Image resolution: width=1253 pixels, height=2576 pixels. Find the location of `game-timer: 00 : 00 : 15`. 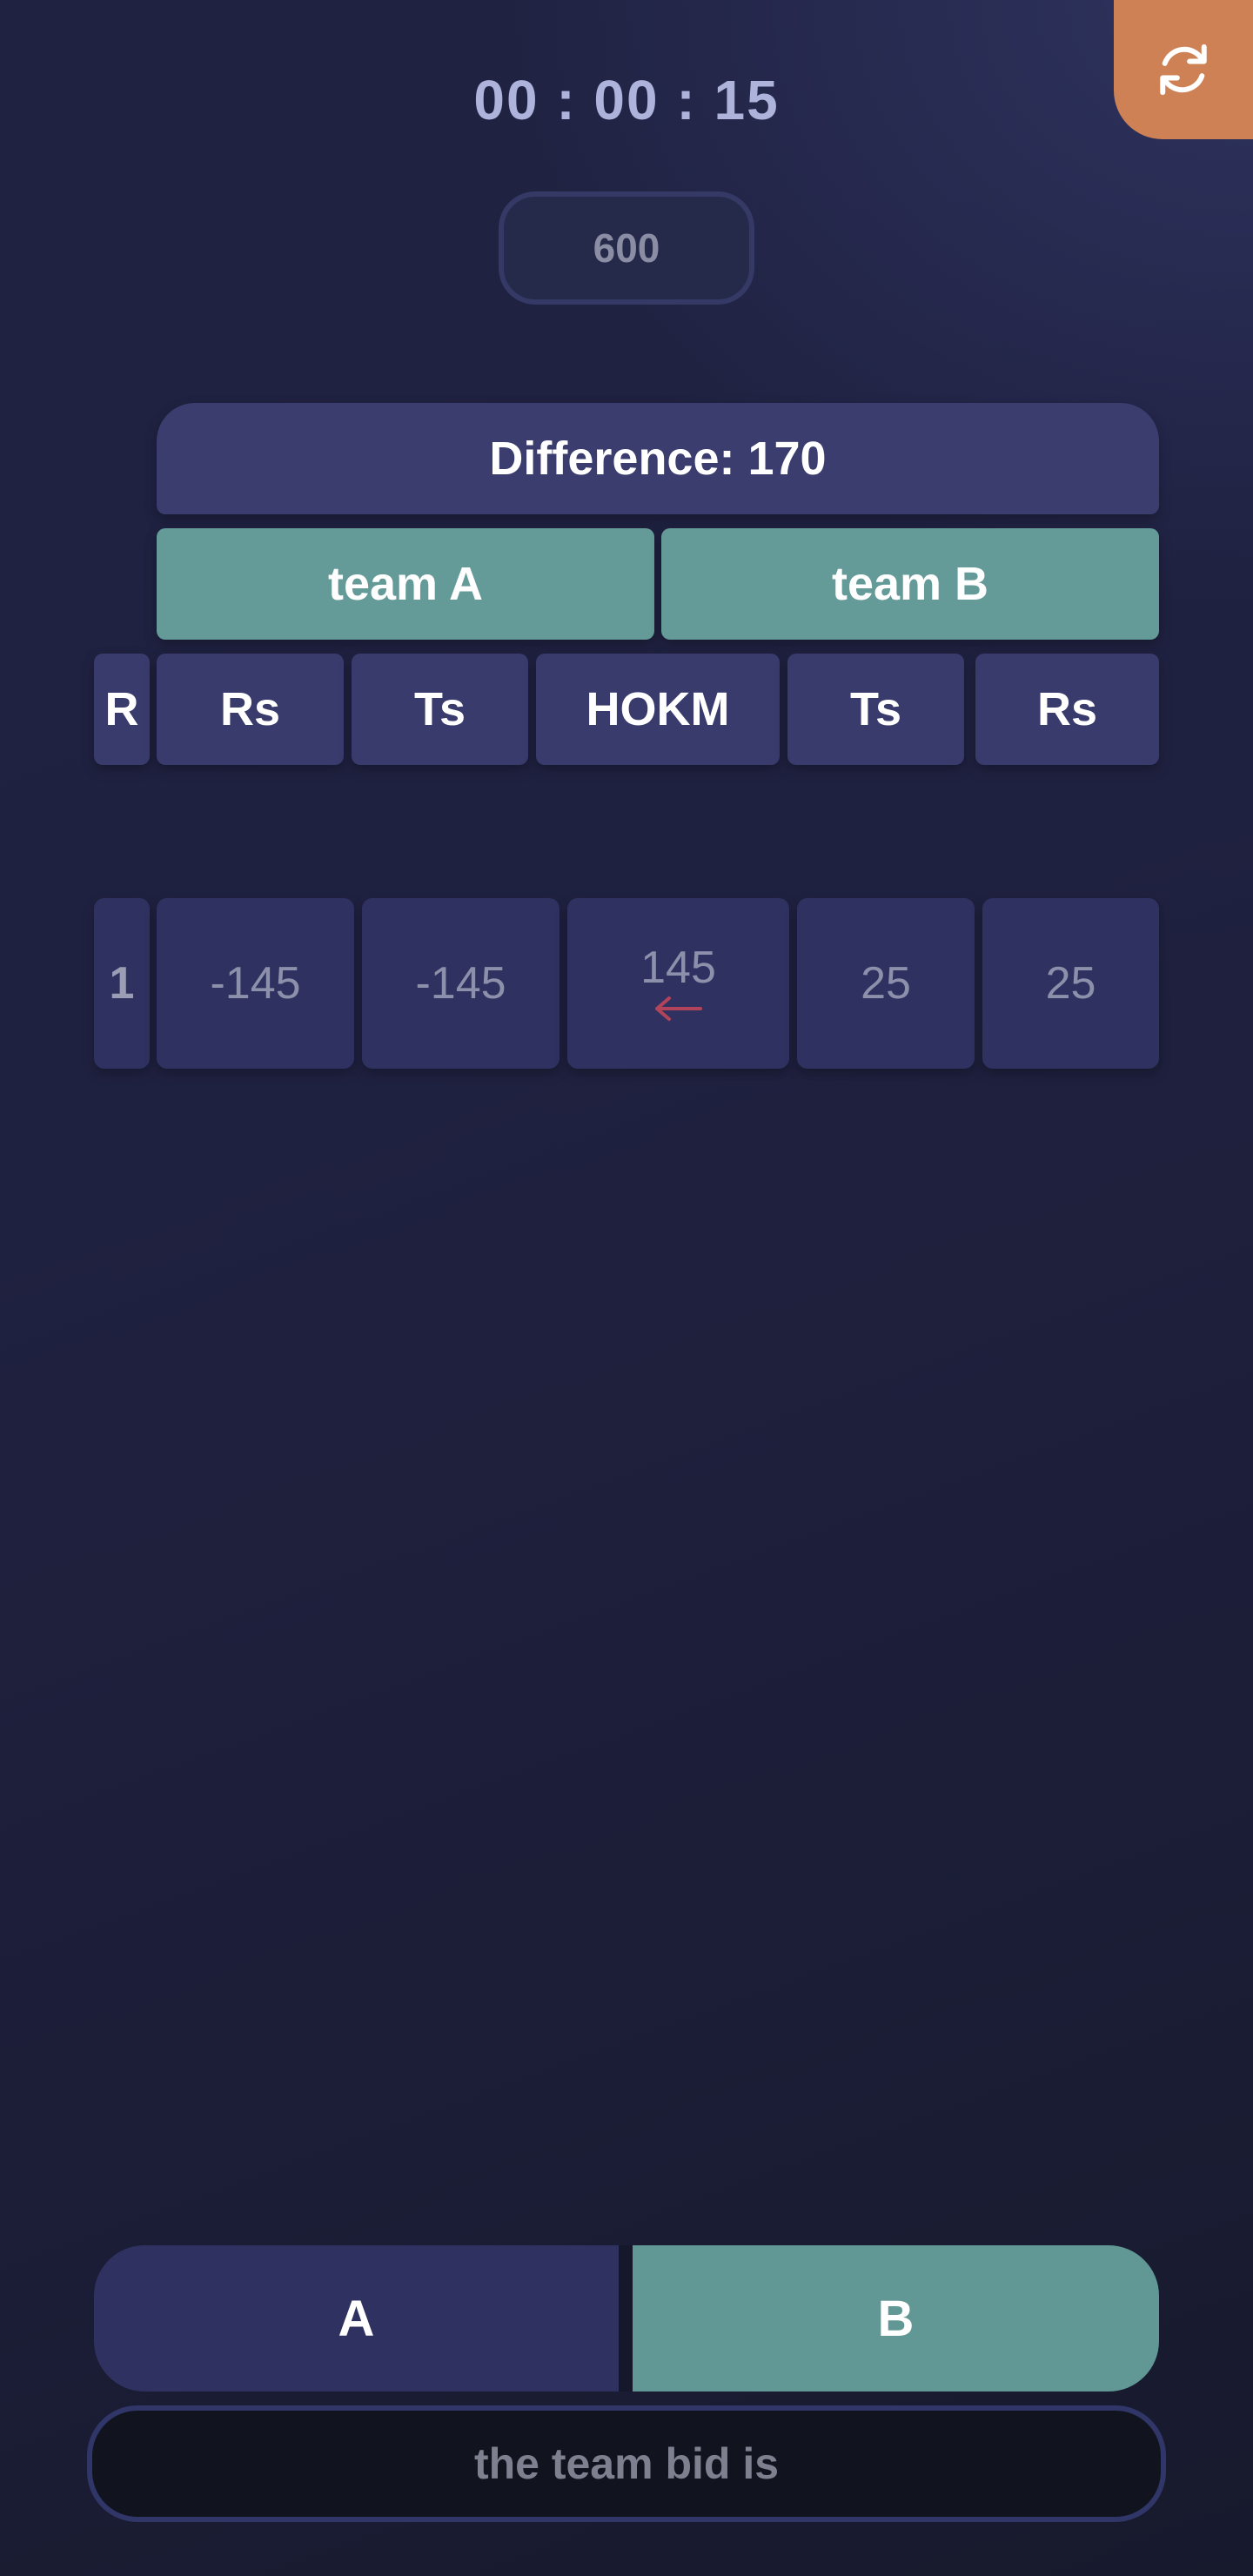

game-timer: 00 : 00 : 15 is located at coordinates (626, 100).